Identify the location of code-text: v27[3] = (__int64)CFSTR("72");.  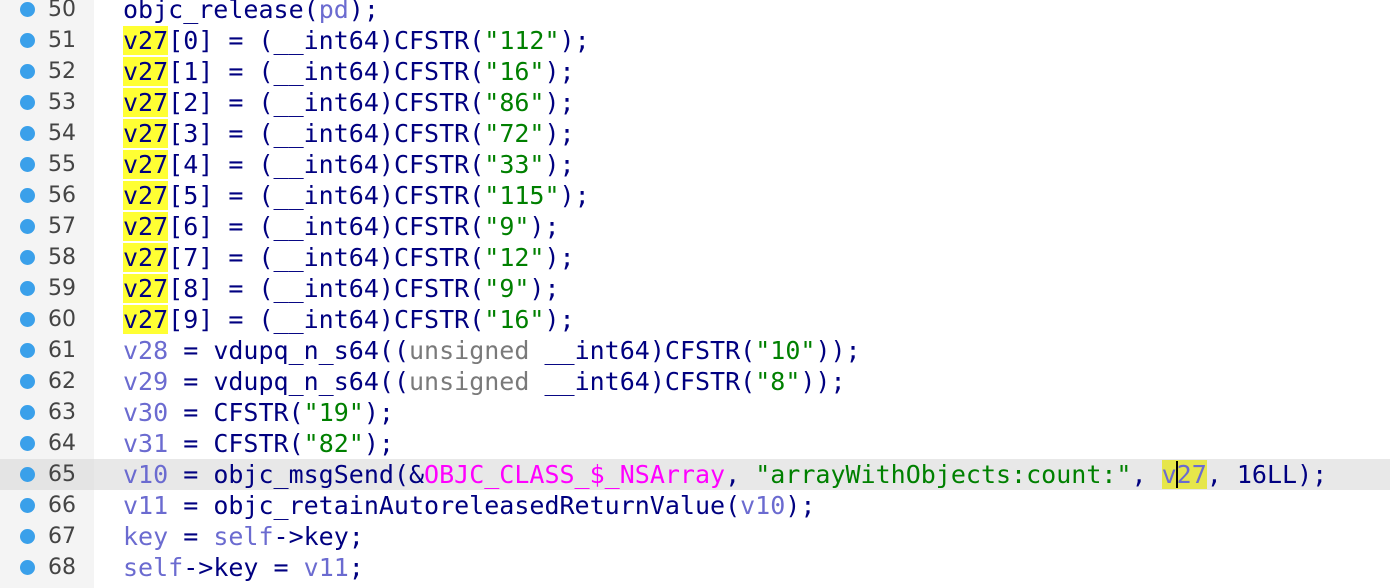
(349, 133).